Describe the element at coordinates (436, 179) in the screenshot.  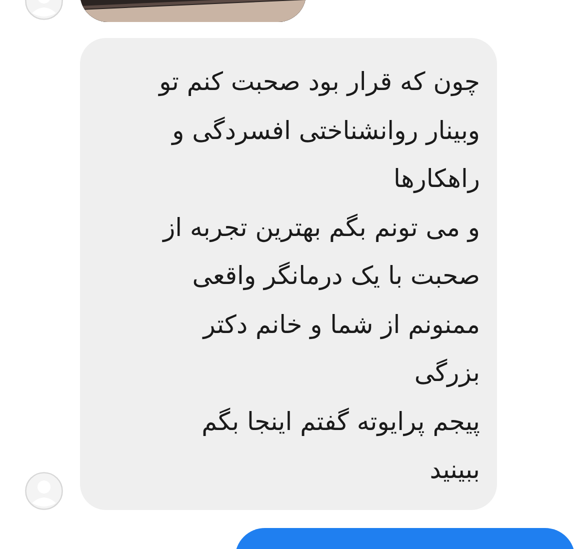
I see `message-line: راهکارها` at that location.